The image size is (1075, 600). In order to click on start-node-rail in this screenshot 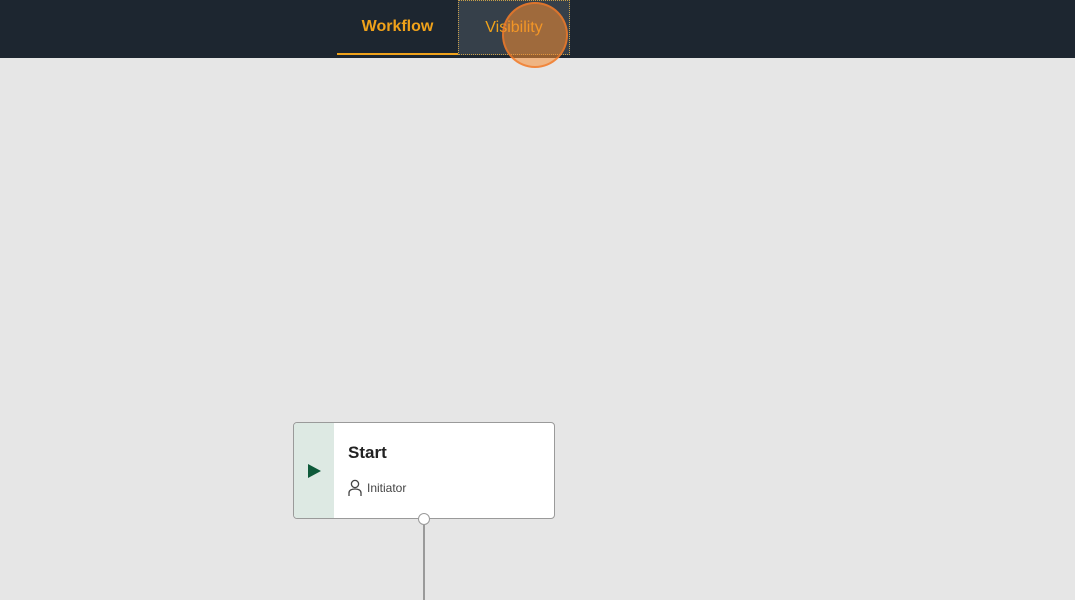, I will do `click(314, 470)`.